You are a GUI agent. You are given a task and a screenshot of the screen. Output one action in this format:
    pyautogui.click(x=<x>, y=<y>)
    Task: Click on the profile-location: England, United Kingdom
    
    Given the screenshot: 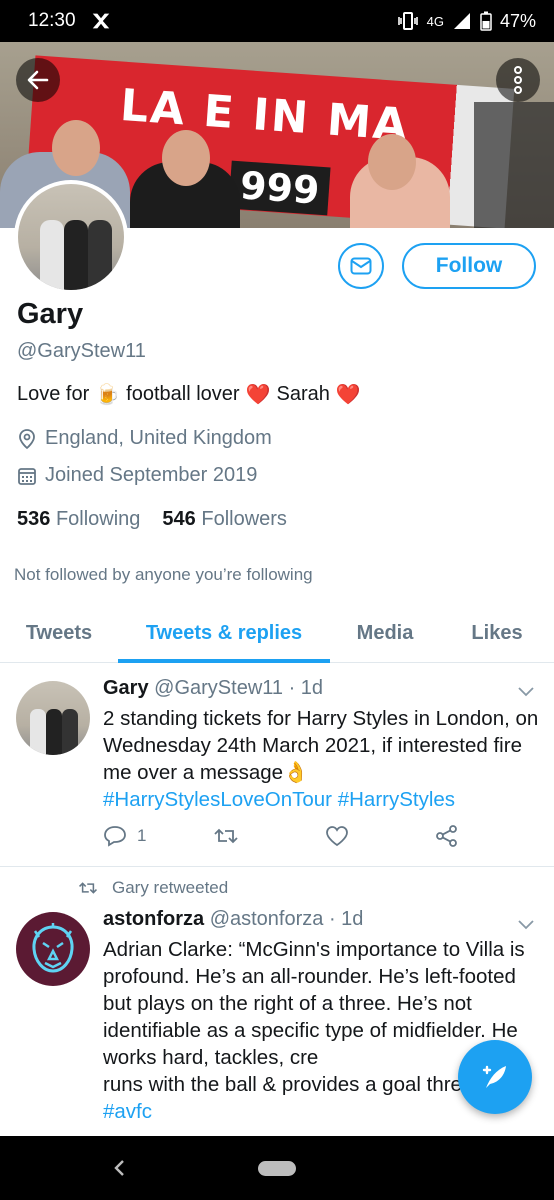 What is the action you would take?
    pyautogui.click(x=144, y=438)
    